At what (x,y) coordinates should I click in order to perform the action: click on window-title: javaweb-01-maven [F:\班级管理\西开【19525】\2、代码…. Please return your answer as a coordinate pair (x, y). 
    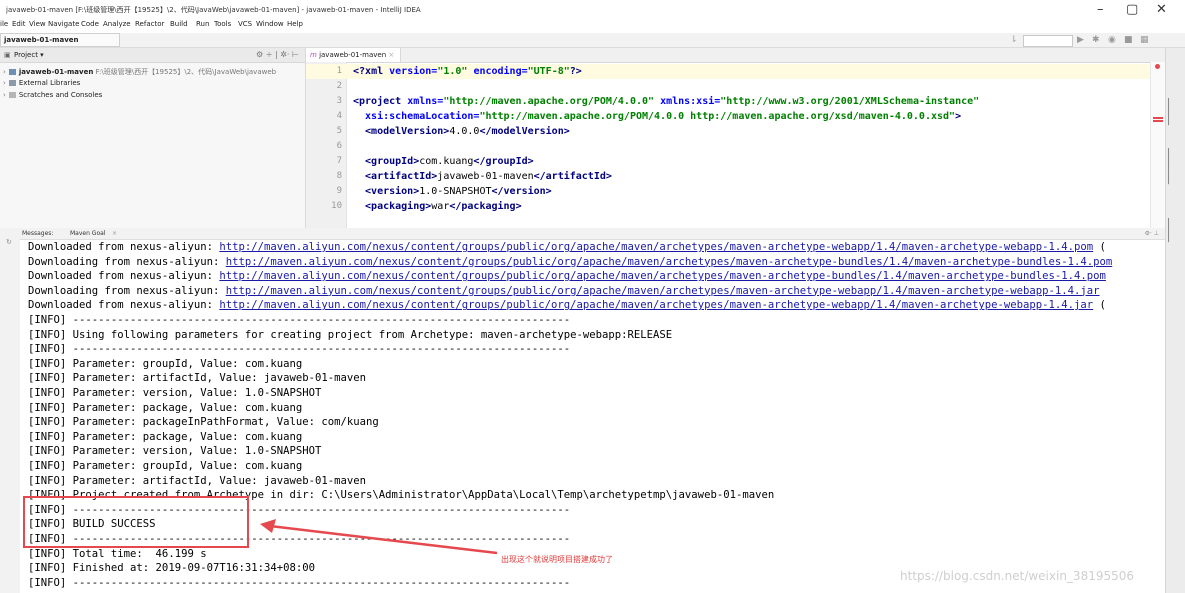
    Looking at the image, I should click on (213, 10).